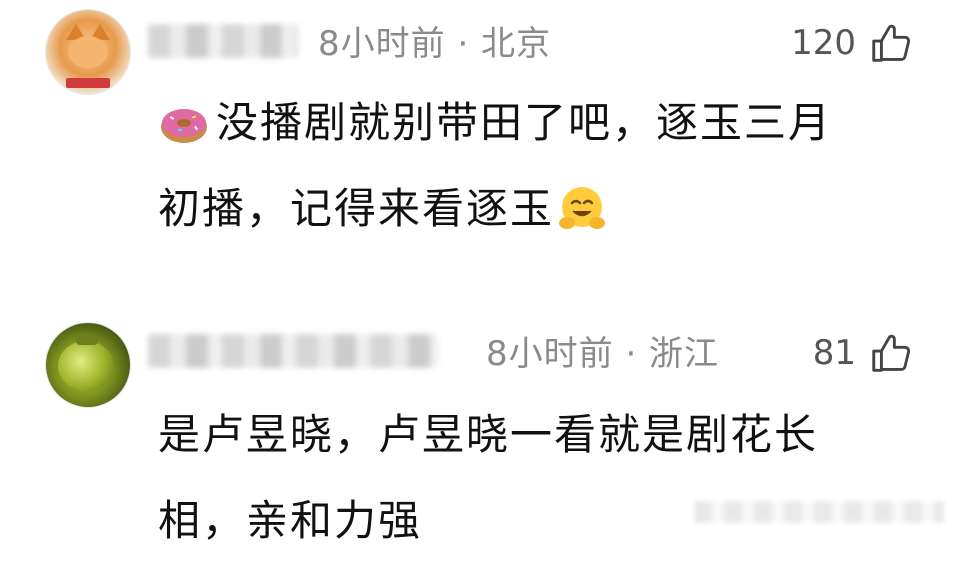 Image resolution: width=960 pixels, height=564 pixels. What do you see at coordinates (819, 512) in the screenshot?
I see `watermark-blurred` at bounding box center [819, 512].